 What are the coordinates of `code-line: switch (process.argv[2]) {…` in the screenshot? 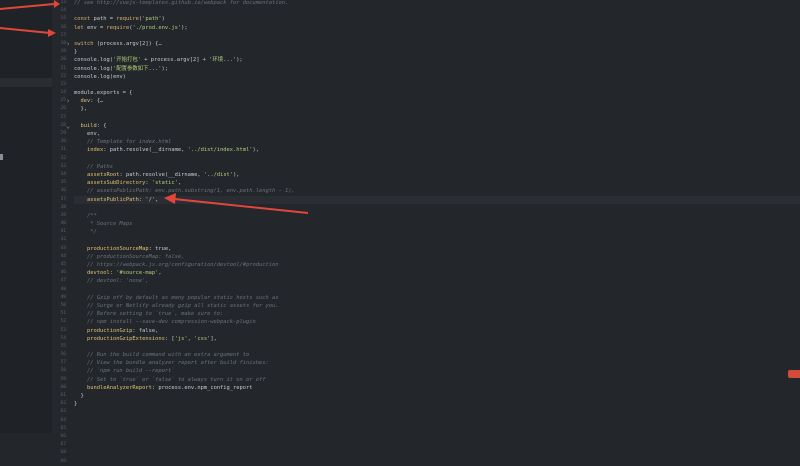 It's located at (437, 44).